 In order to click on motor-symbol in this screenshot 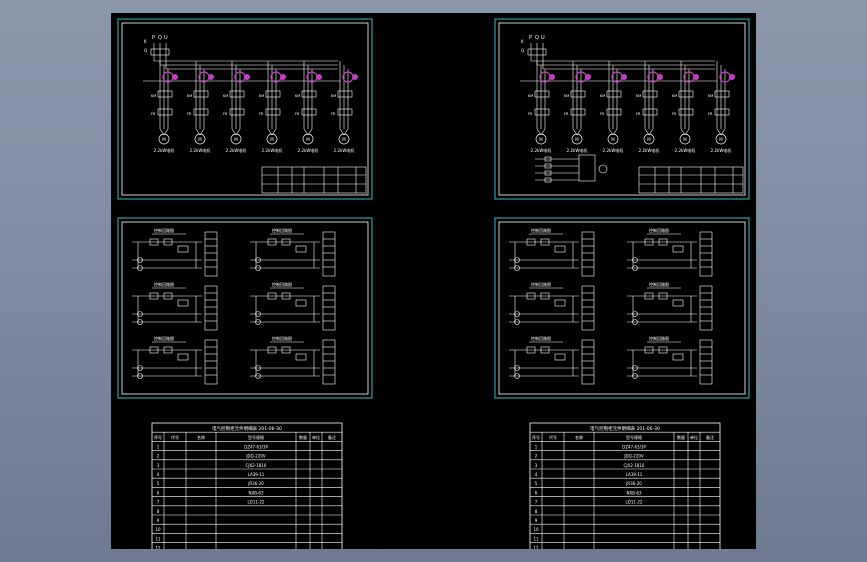, I will do `click(603, 169)`.